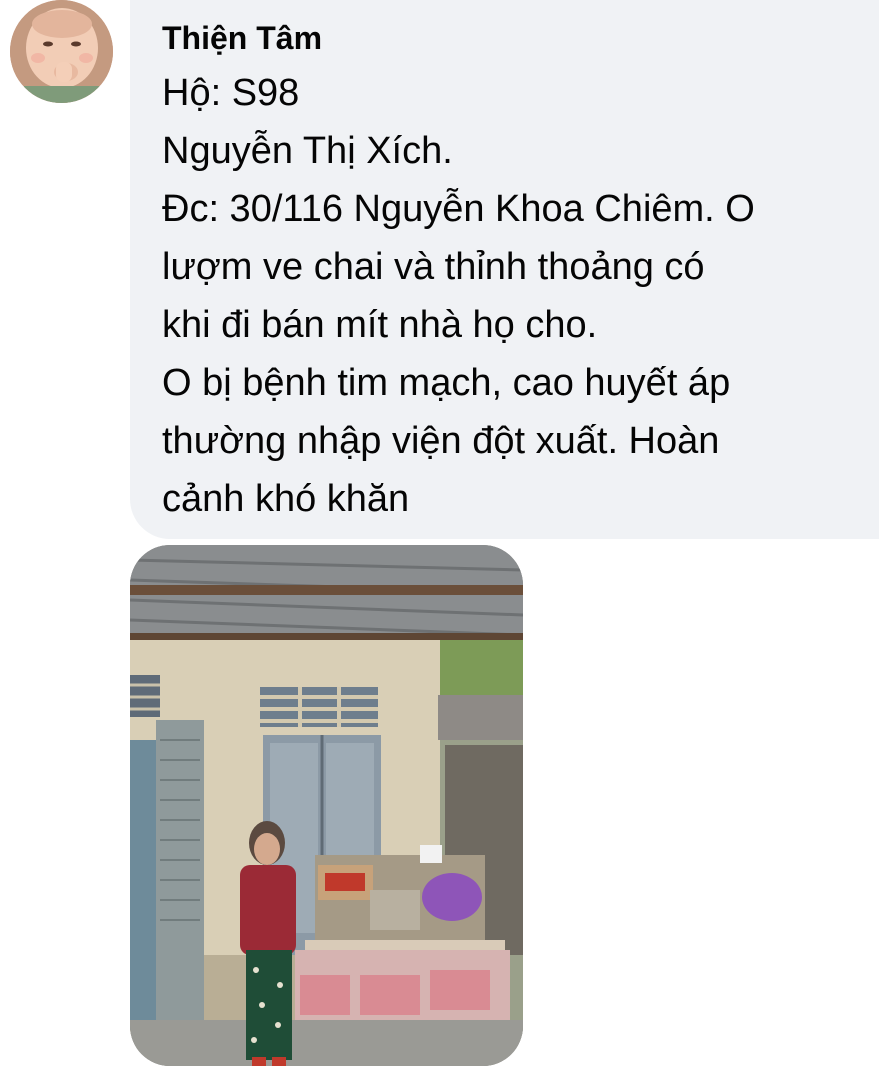  I want to click on message-line: cảnh khó khăn, so click(286, 499).